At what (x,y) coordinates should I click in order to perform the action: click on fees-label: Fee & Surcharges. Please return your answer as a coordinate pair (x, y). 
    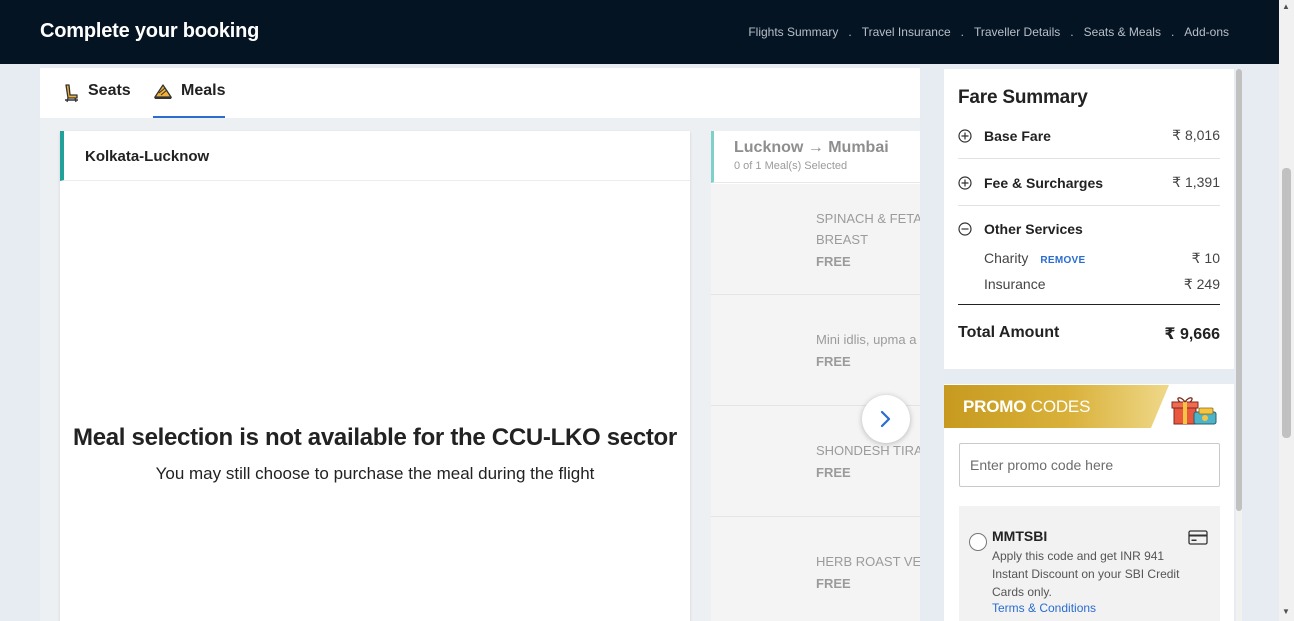
    Looking at the image, I should click on (1044, 182).